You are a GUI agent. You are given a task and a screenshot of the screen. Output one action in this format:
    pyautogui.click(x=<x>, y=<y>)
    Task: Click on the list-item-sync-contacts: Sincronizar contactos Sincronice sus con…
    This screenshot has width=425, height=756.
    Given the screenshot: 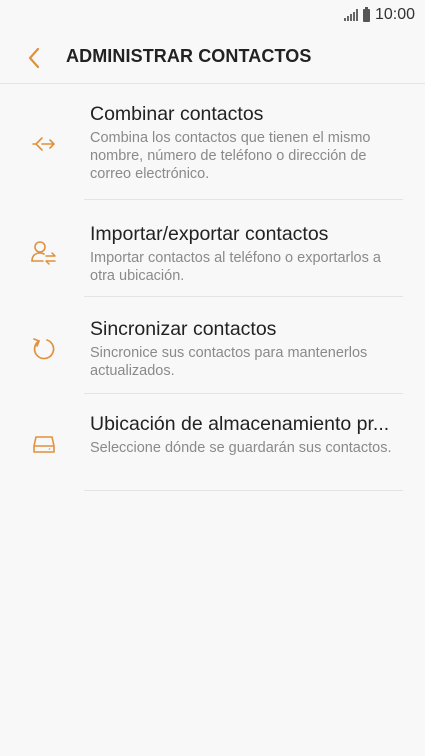 What is the action you would take?
    pyautogui.click(x=212, y=345)
    